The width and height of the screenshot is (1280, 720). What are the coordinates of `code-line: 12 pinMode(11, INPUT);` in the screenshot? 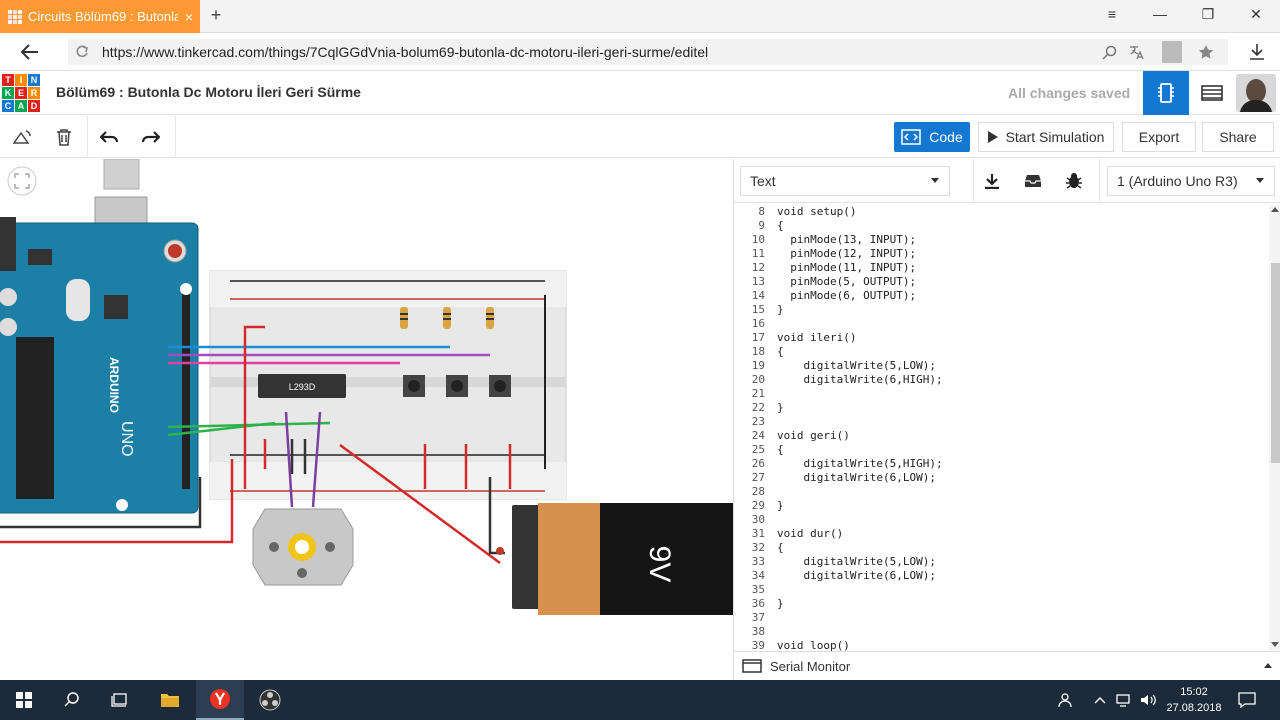 It's located at (1001, 268).